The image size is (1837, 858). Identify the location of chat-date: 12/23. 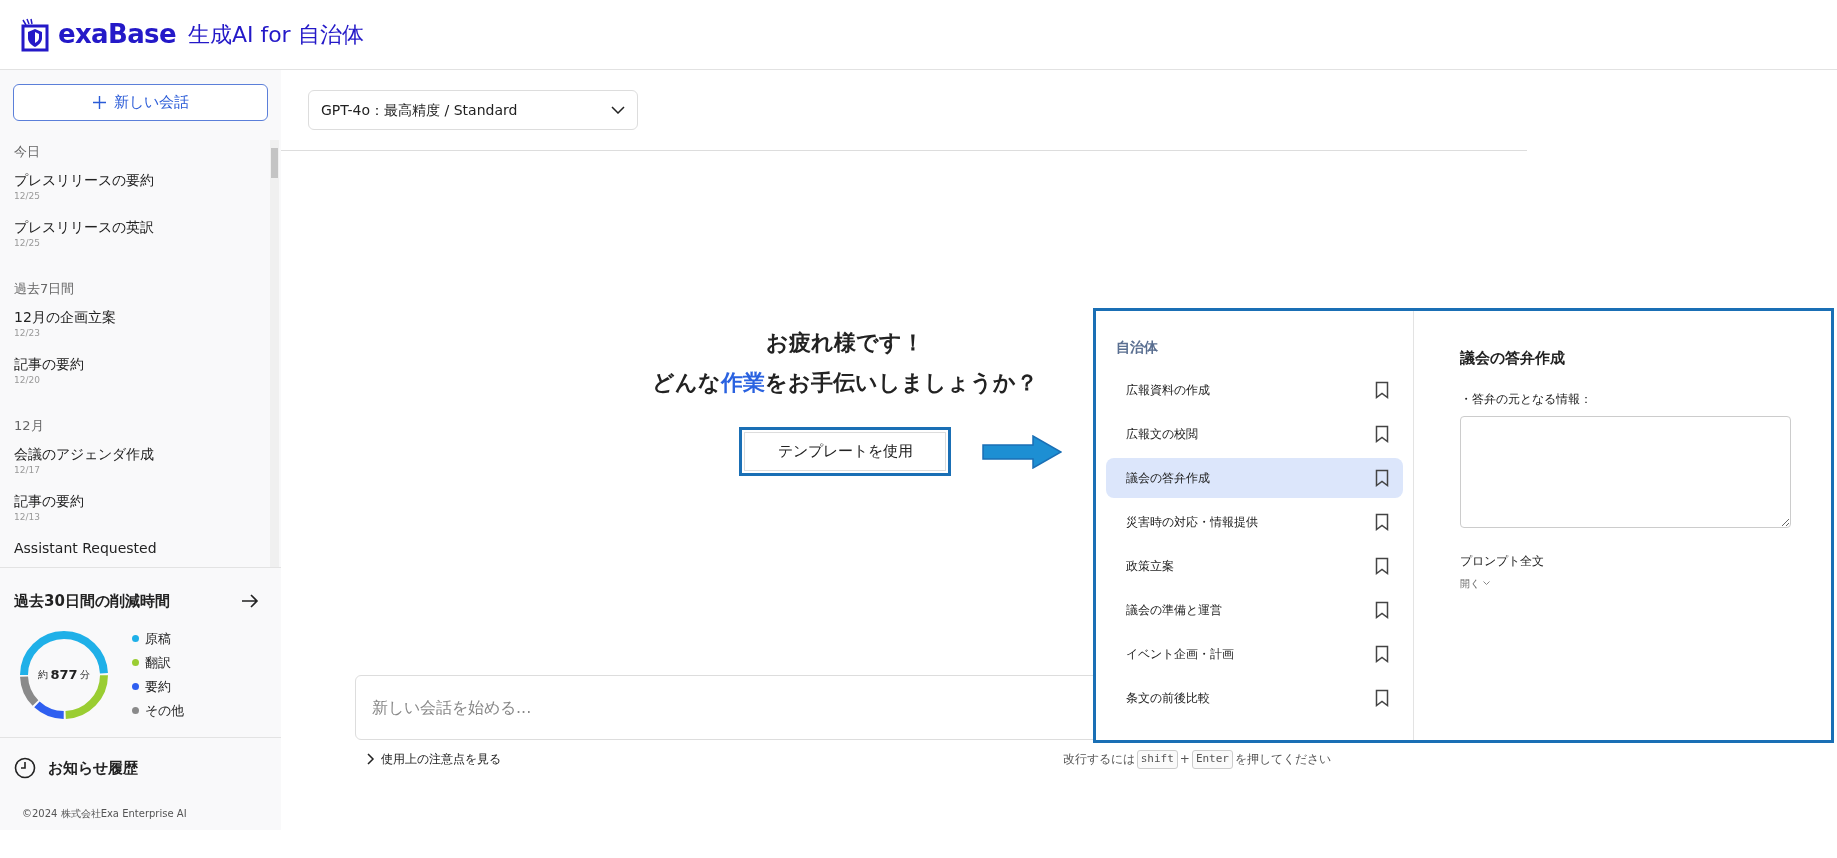
(27, 333).